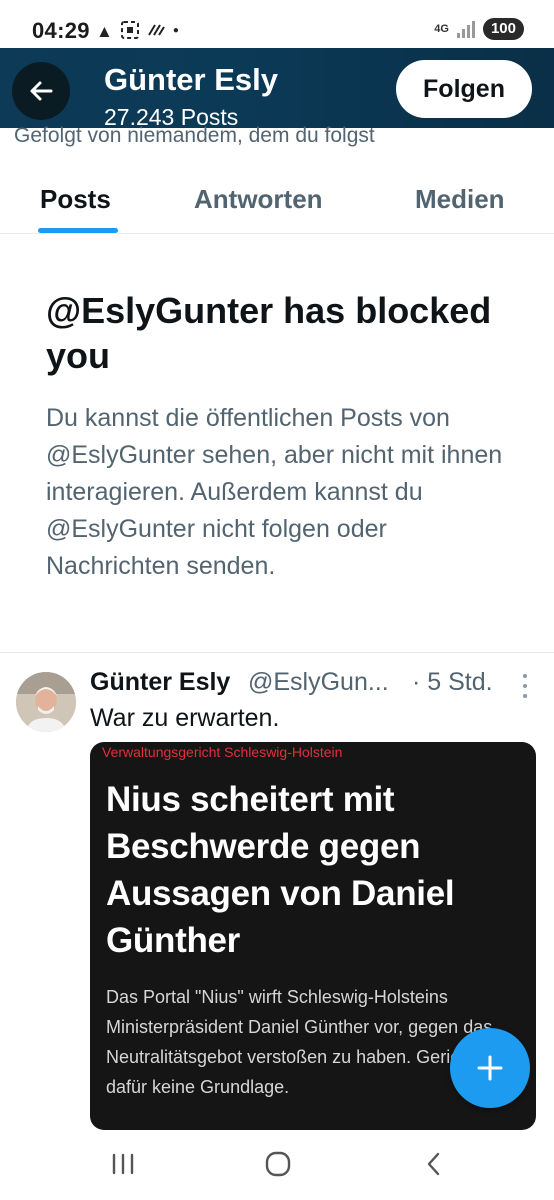 This screenshot has width=554, height=1200. What do you see at coordinates (277, 652) in the screenshot?
I see `divider` at bounding box center [277, 652].